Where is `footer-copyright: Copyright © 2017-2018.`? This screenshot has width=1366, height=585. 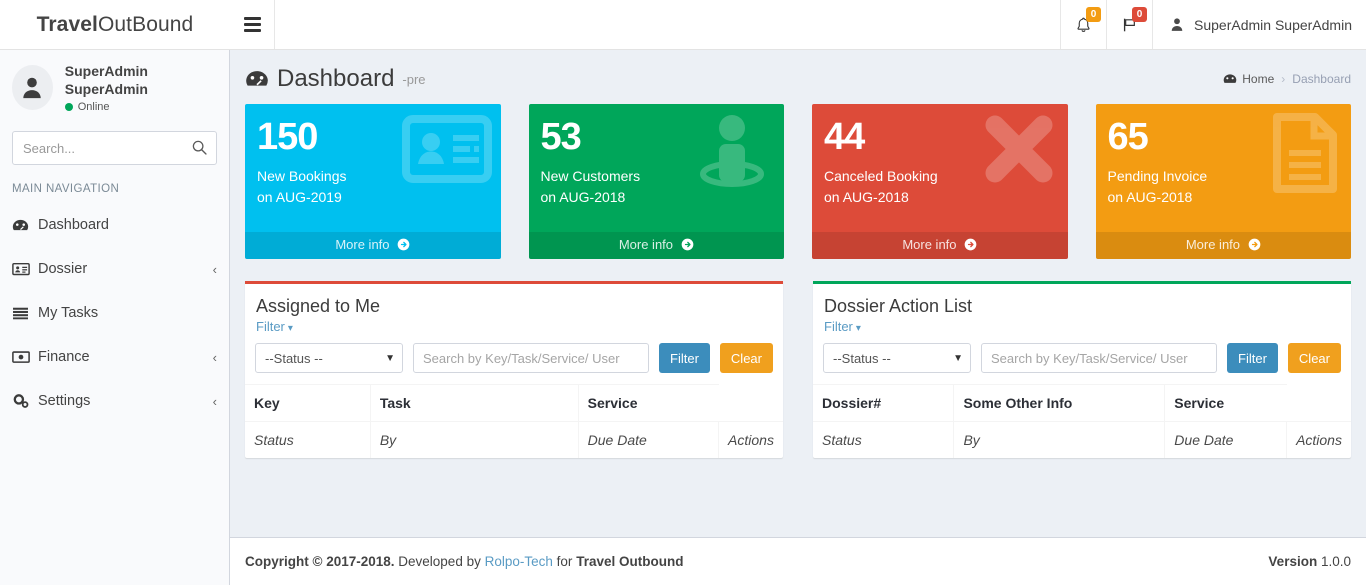
footer-copyright: Copyright © 2017-2018. is located at coordinates (320, 561).